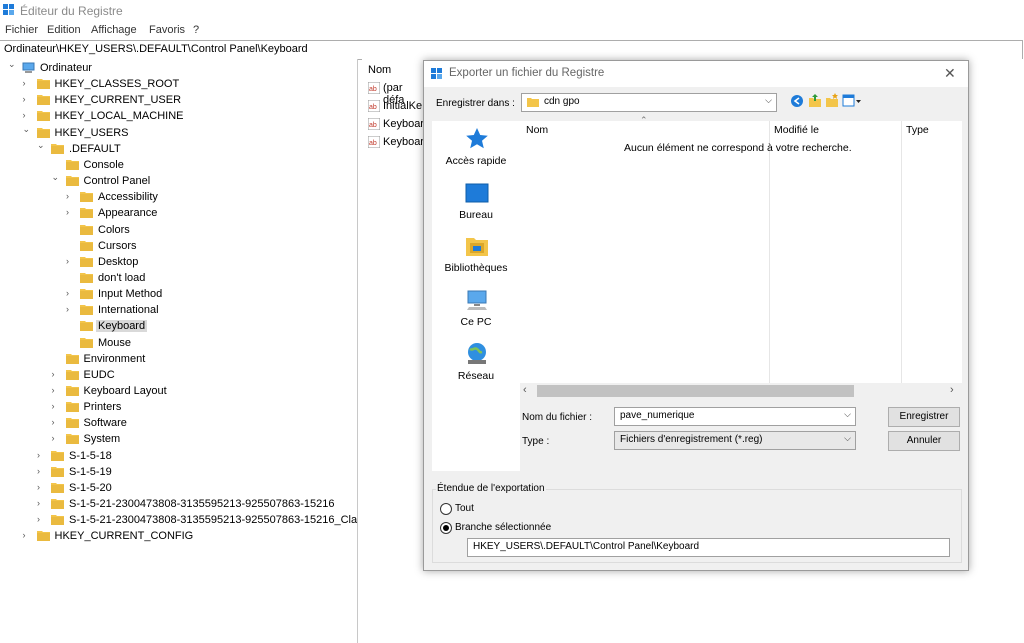 This screenshot has height=643, width=1024. Describe the element at coordinates (178, 67) in the screenshot. I see `tree-node: ⌄ Ordinateur` at that location.